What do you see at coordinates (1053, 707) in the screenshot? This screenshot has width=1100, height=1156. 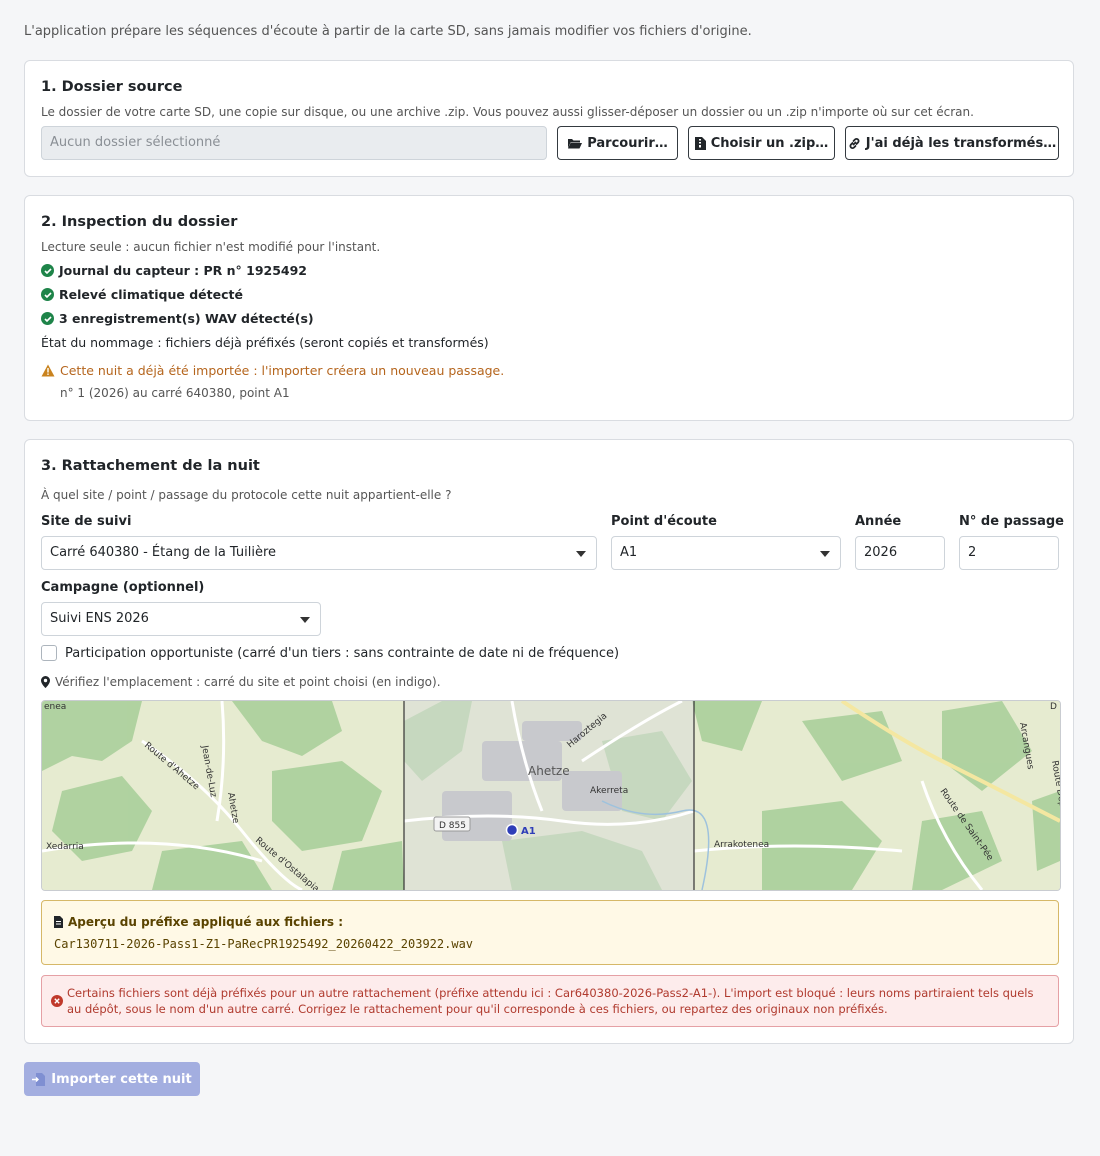 I see `map-label-d: D` at bounding box center [1053, 707].